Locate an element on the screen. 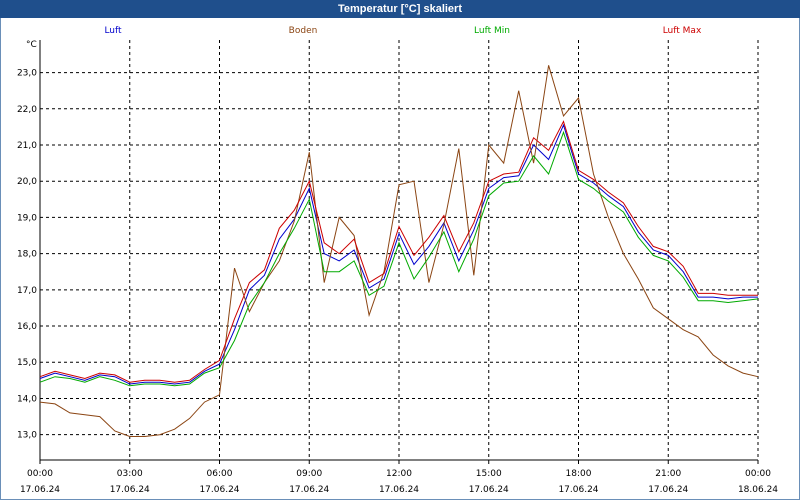 This screenshot has width=800, height=500. legend-entry-luft: Luft is located at coordinates (113, 31).